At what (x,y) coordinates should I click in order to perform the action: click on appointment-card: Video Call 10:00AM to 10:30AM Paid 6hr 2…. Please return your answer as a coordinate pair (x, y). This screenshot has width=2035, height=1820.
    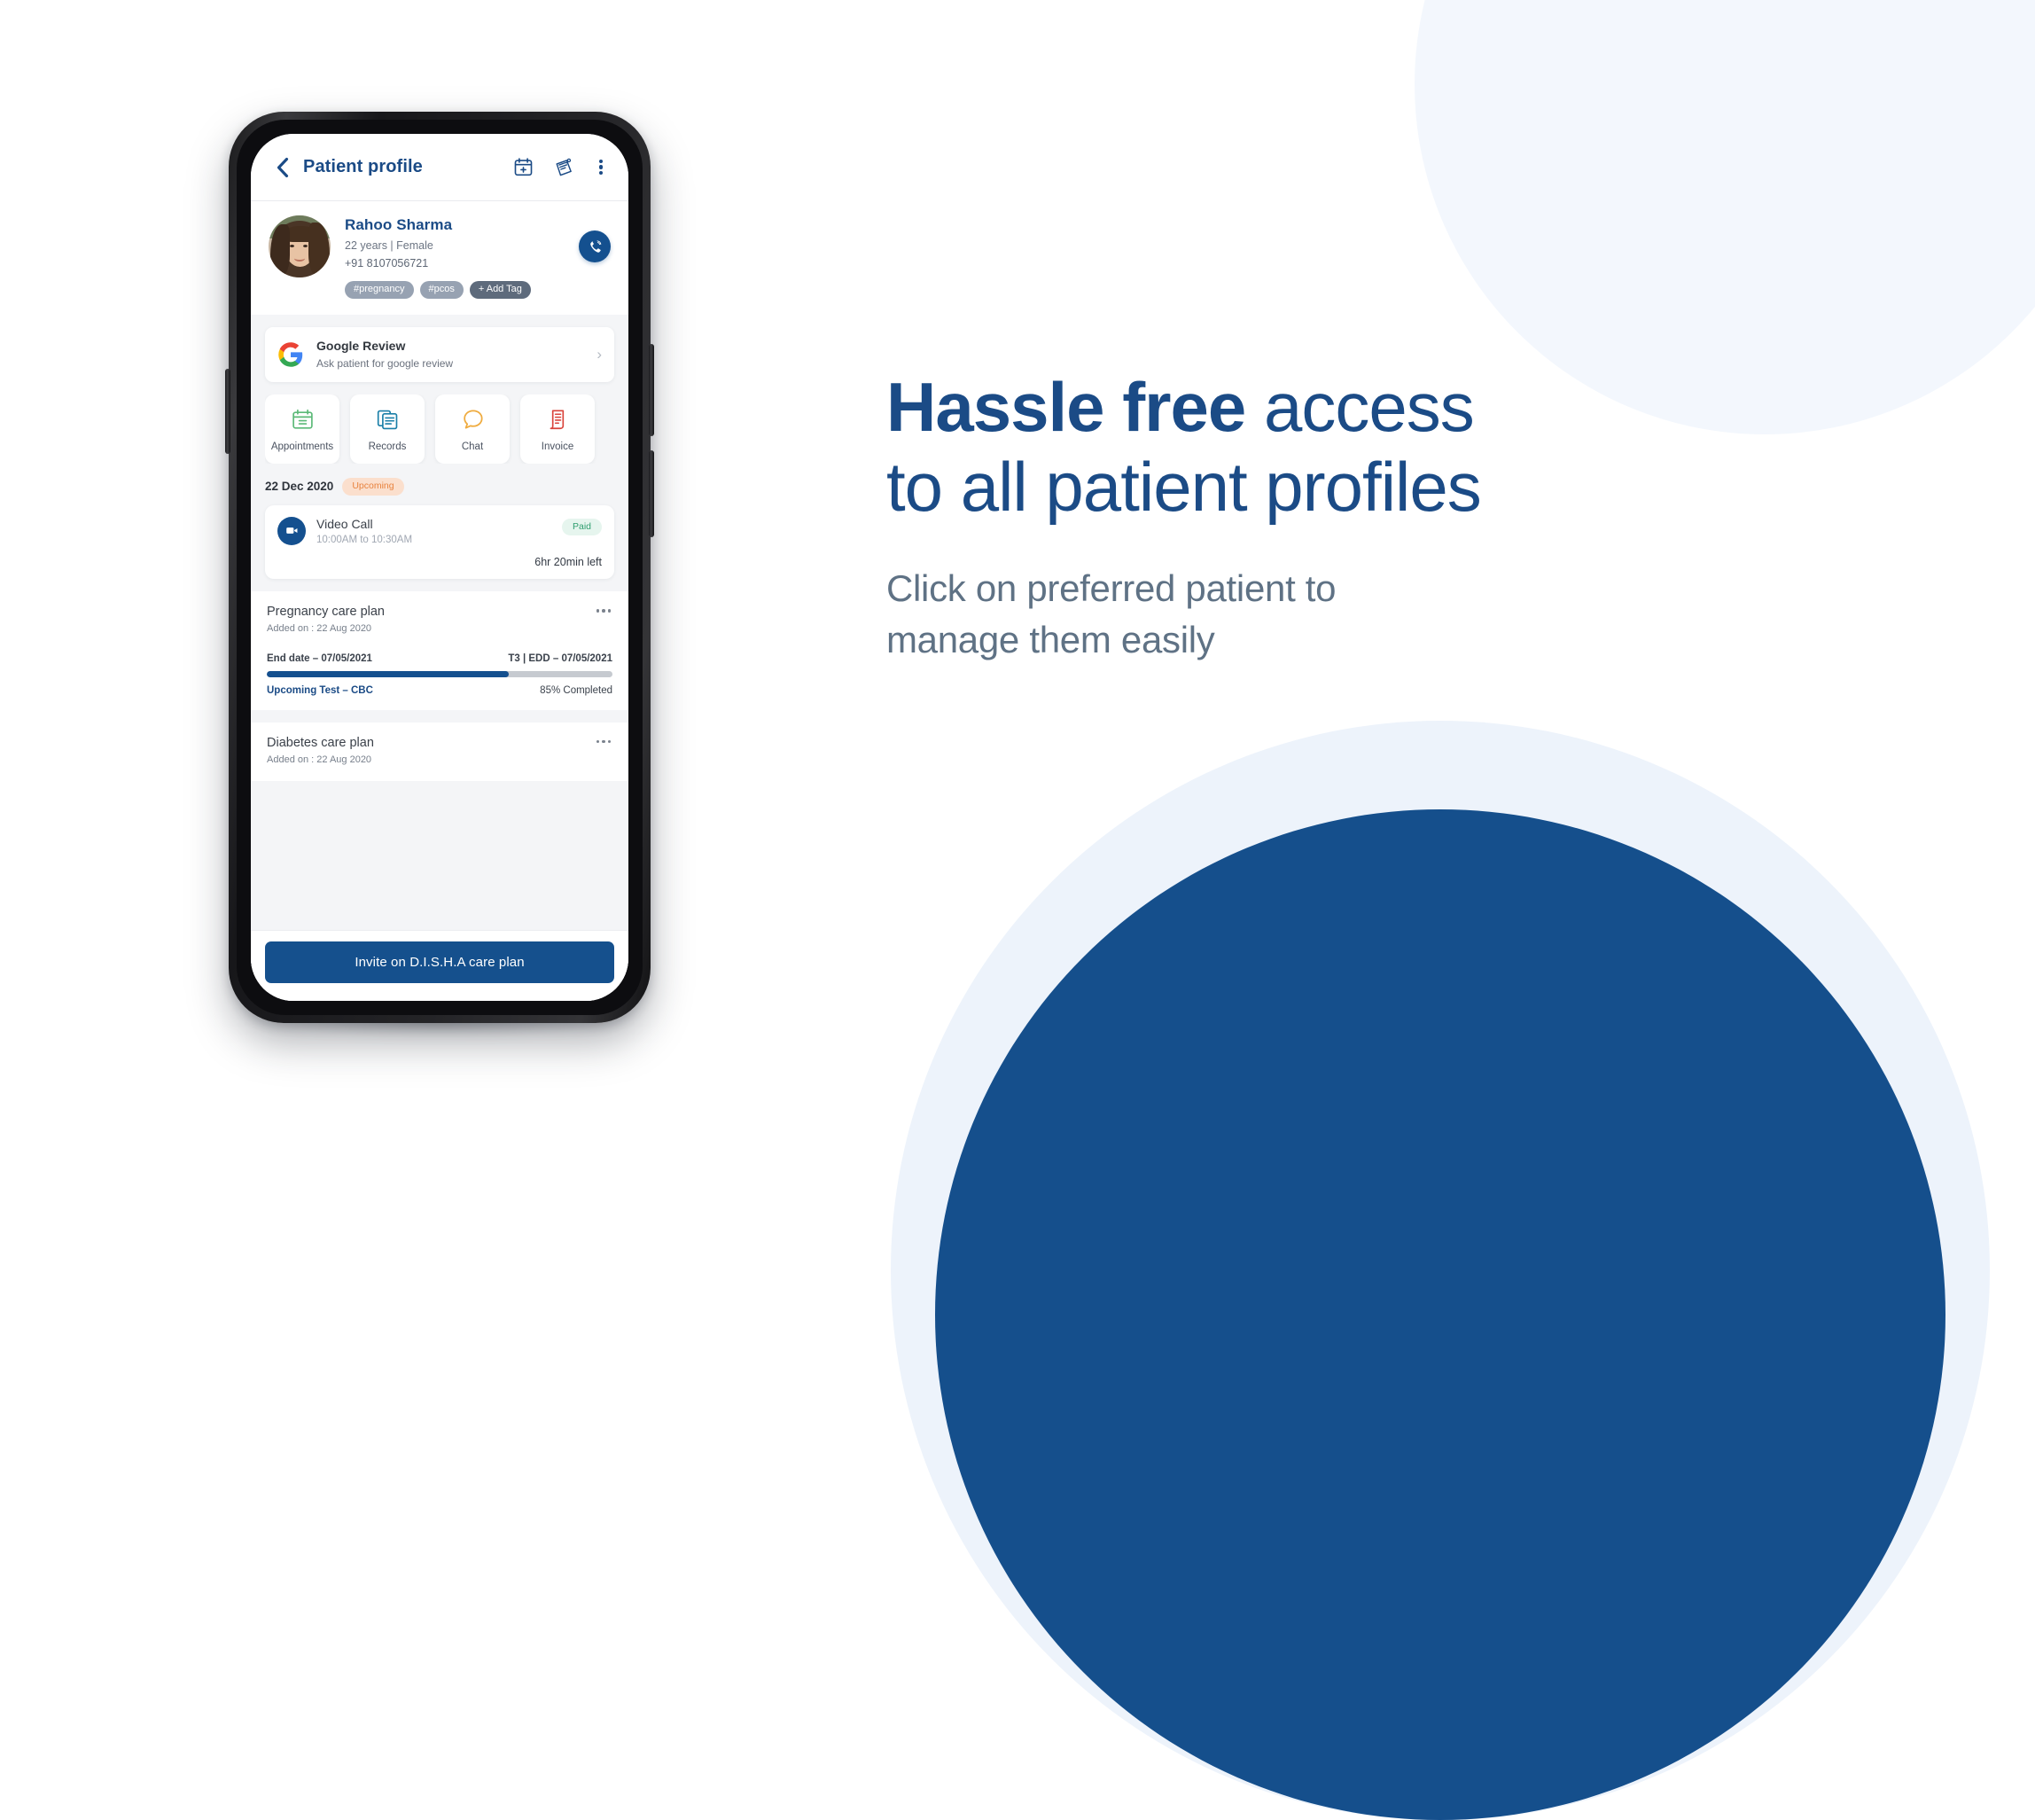
    Looking at the image, I should click on (439, 542).